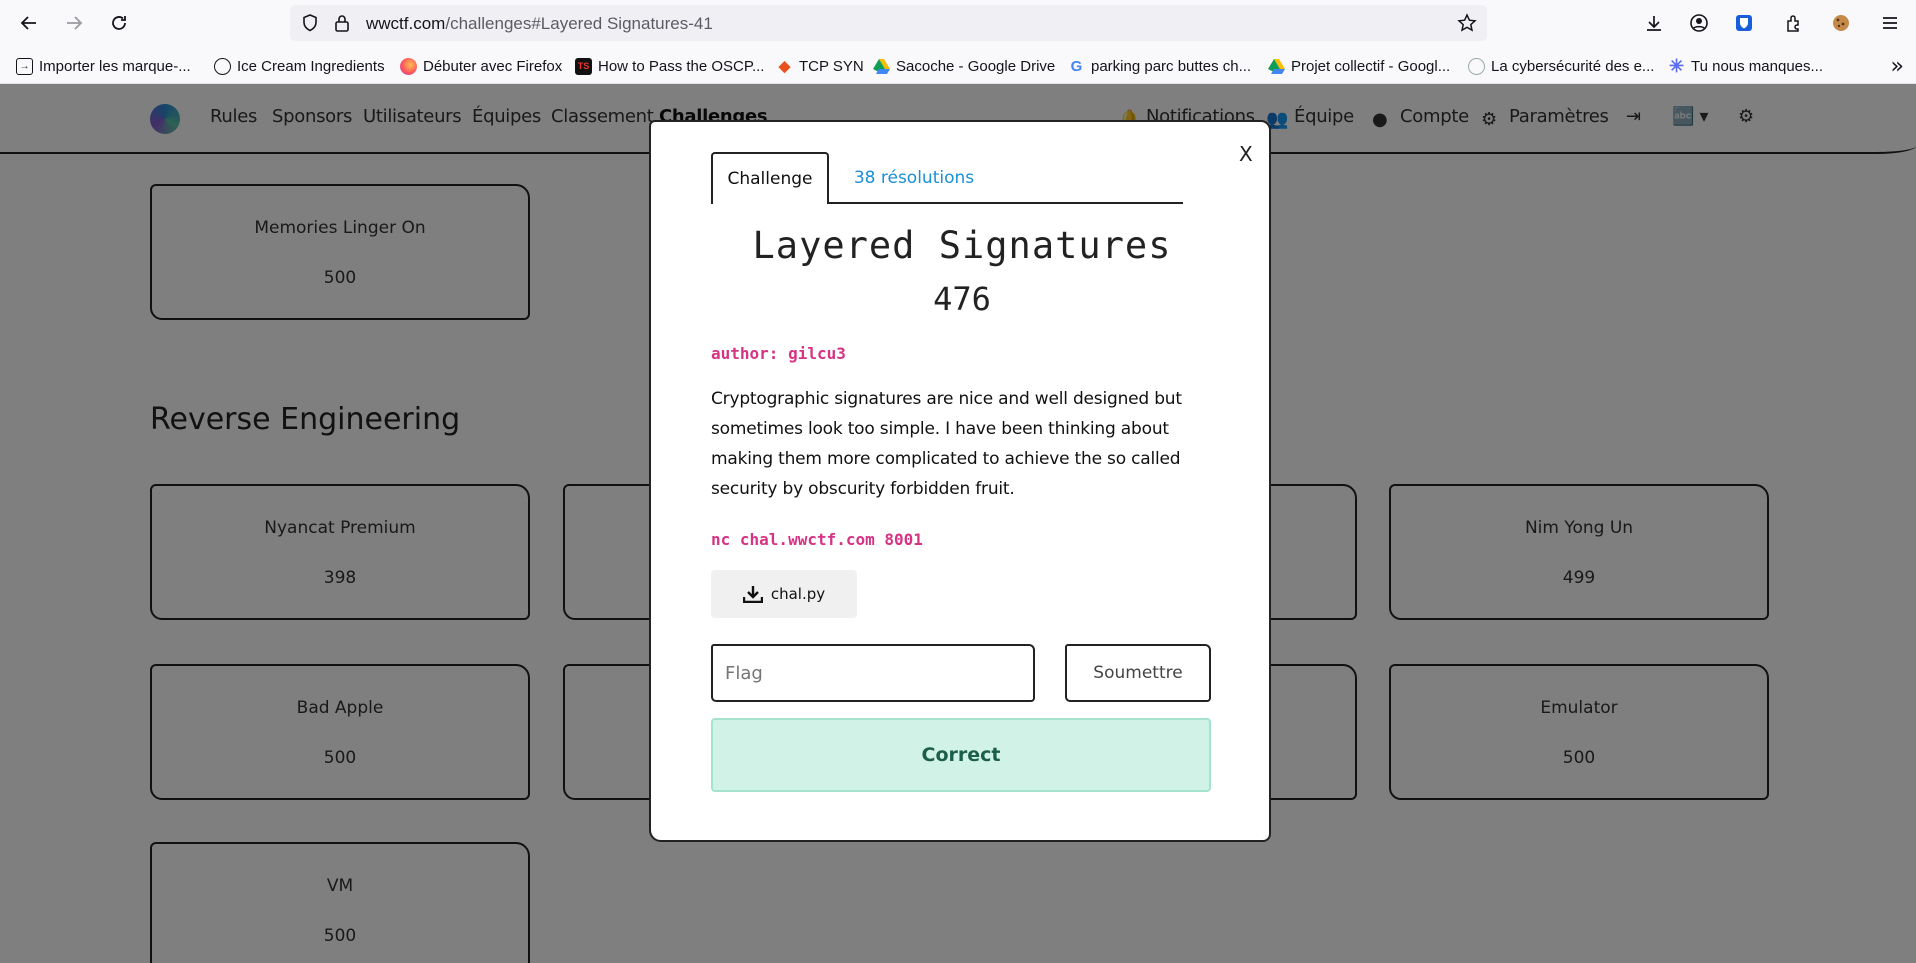 This screenshot has height=963, width=1916. I want to click on star-icon, so click(1467, 23).